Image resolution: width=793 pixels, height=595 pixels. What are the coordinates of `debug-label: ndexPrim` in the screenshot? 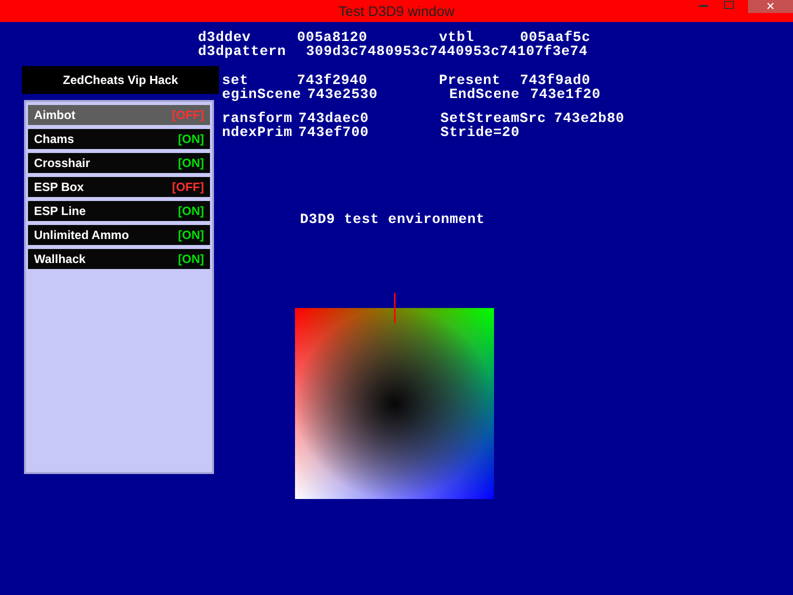 It's located at (258, 133).